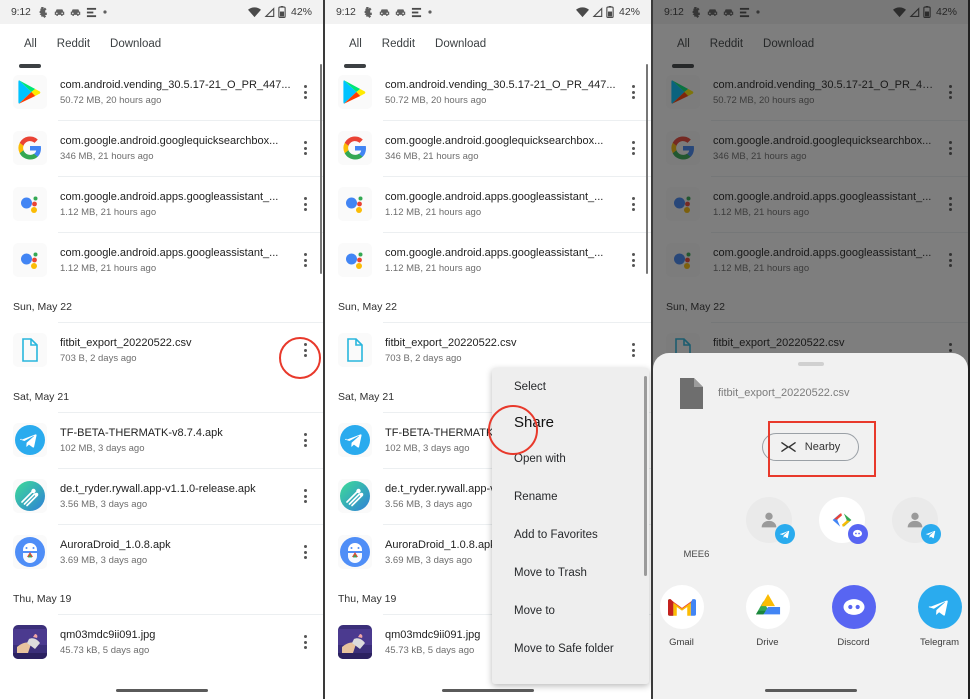 Image resolution: width=970 pixels, height=699 pixels. I want to click on tab-bar: All Reddit Download, so click(161, 44).